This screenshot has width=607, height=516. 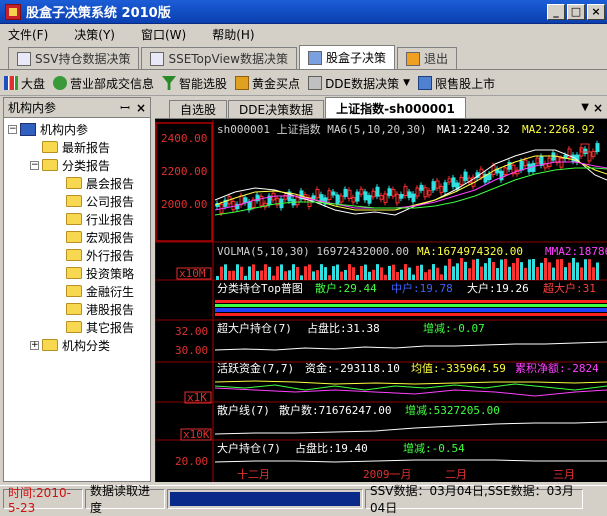 I want to click on pin-icon: ꟷ, so click(x=125, y=107).